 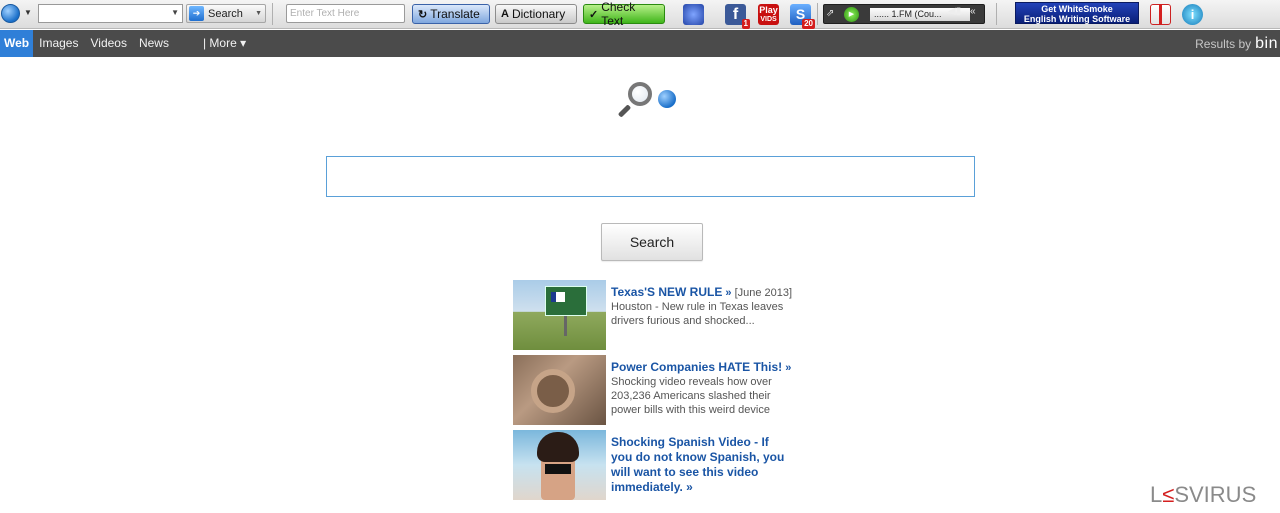 I want to click on watermark-logo: L≤SVIRUS, so click(x=1203, y=495).